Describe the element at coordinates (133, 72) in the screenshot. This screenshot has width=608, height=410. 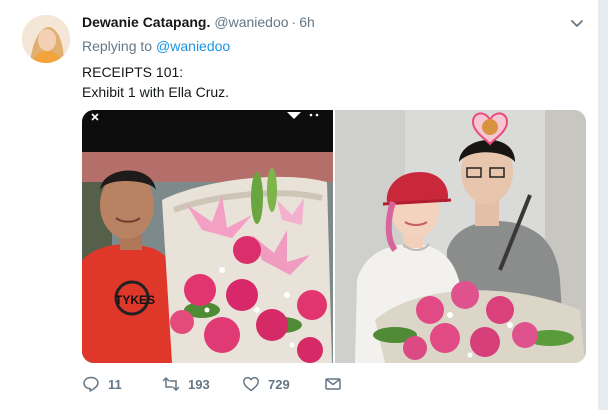
I see `tweet-text-line: RECEIPTS 101:` at that location.